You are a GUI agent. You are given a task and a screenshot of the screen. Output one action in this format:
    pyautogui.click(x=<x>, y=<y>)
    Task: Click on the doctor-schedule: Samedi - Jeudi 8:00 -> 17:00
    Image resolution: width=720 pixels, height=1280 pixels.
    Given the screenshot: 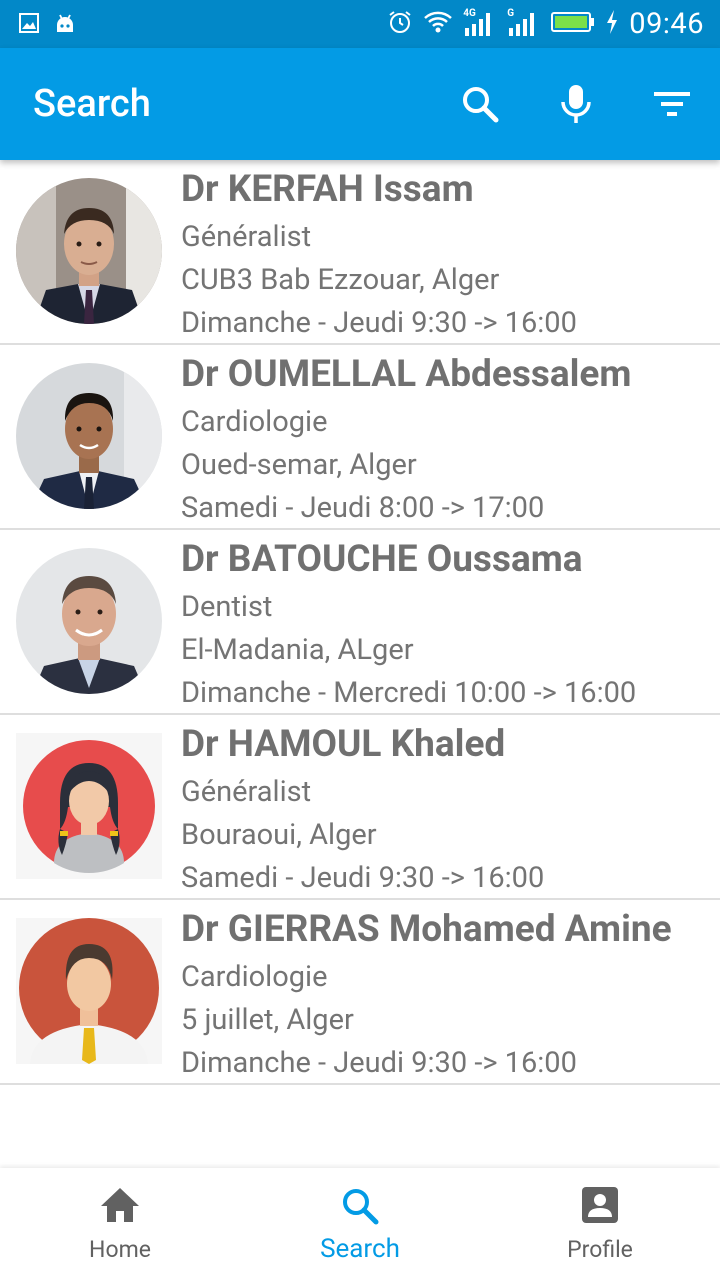 What is the action you would take?
    pyautogui.click(x=363, y=508)
    